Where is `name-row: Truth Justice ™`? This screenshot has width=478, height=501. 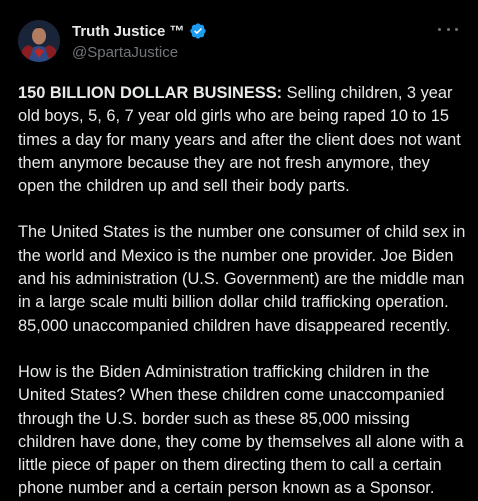
name-row: Truth Justice ™ is located at coordinates (139, 31).